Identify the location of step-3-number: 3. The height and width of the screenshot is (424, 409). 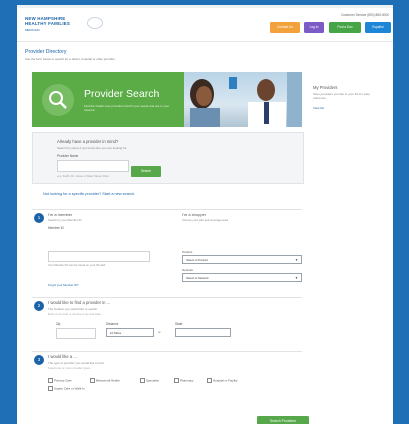
(39, 360).